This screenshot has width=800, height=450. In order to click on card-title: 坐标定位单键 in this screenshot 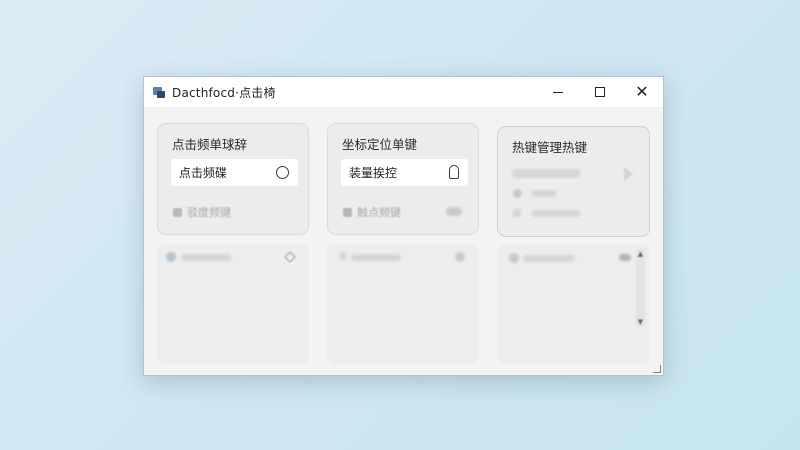, I will do `click(380, 144)`.